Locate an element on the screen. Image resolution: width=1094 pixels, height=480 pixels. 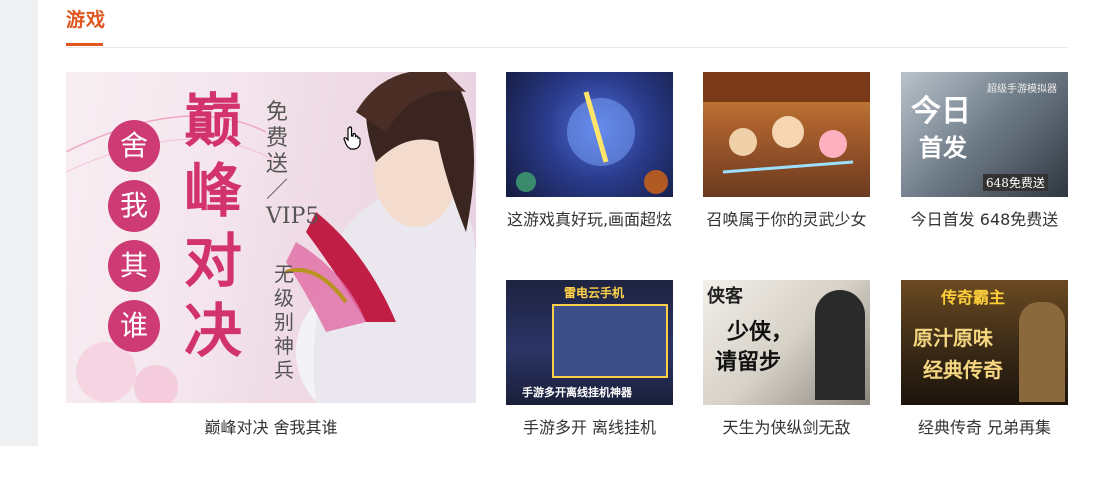
featured-banner-circles: 舍 我 其 谁 is located at coordinates (138, 240).